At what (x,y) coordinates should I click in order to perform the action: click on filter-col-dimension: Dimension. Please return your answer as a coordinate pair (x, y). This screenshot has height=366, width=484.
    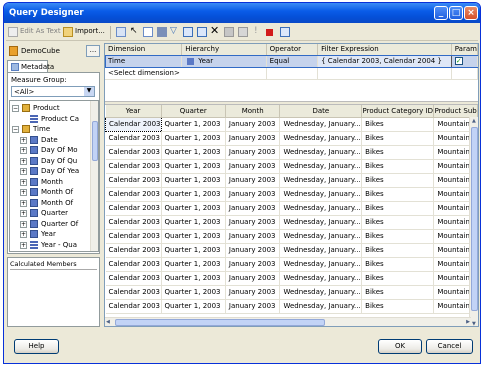
    Looking at the image, I should click on (144, 50).